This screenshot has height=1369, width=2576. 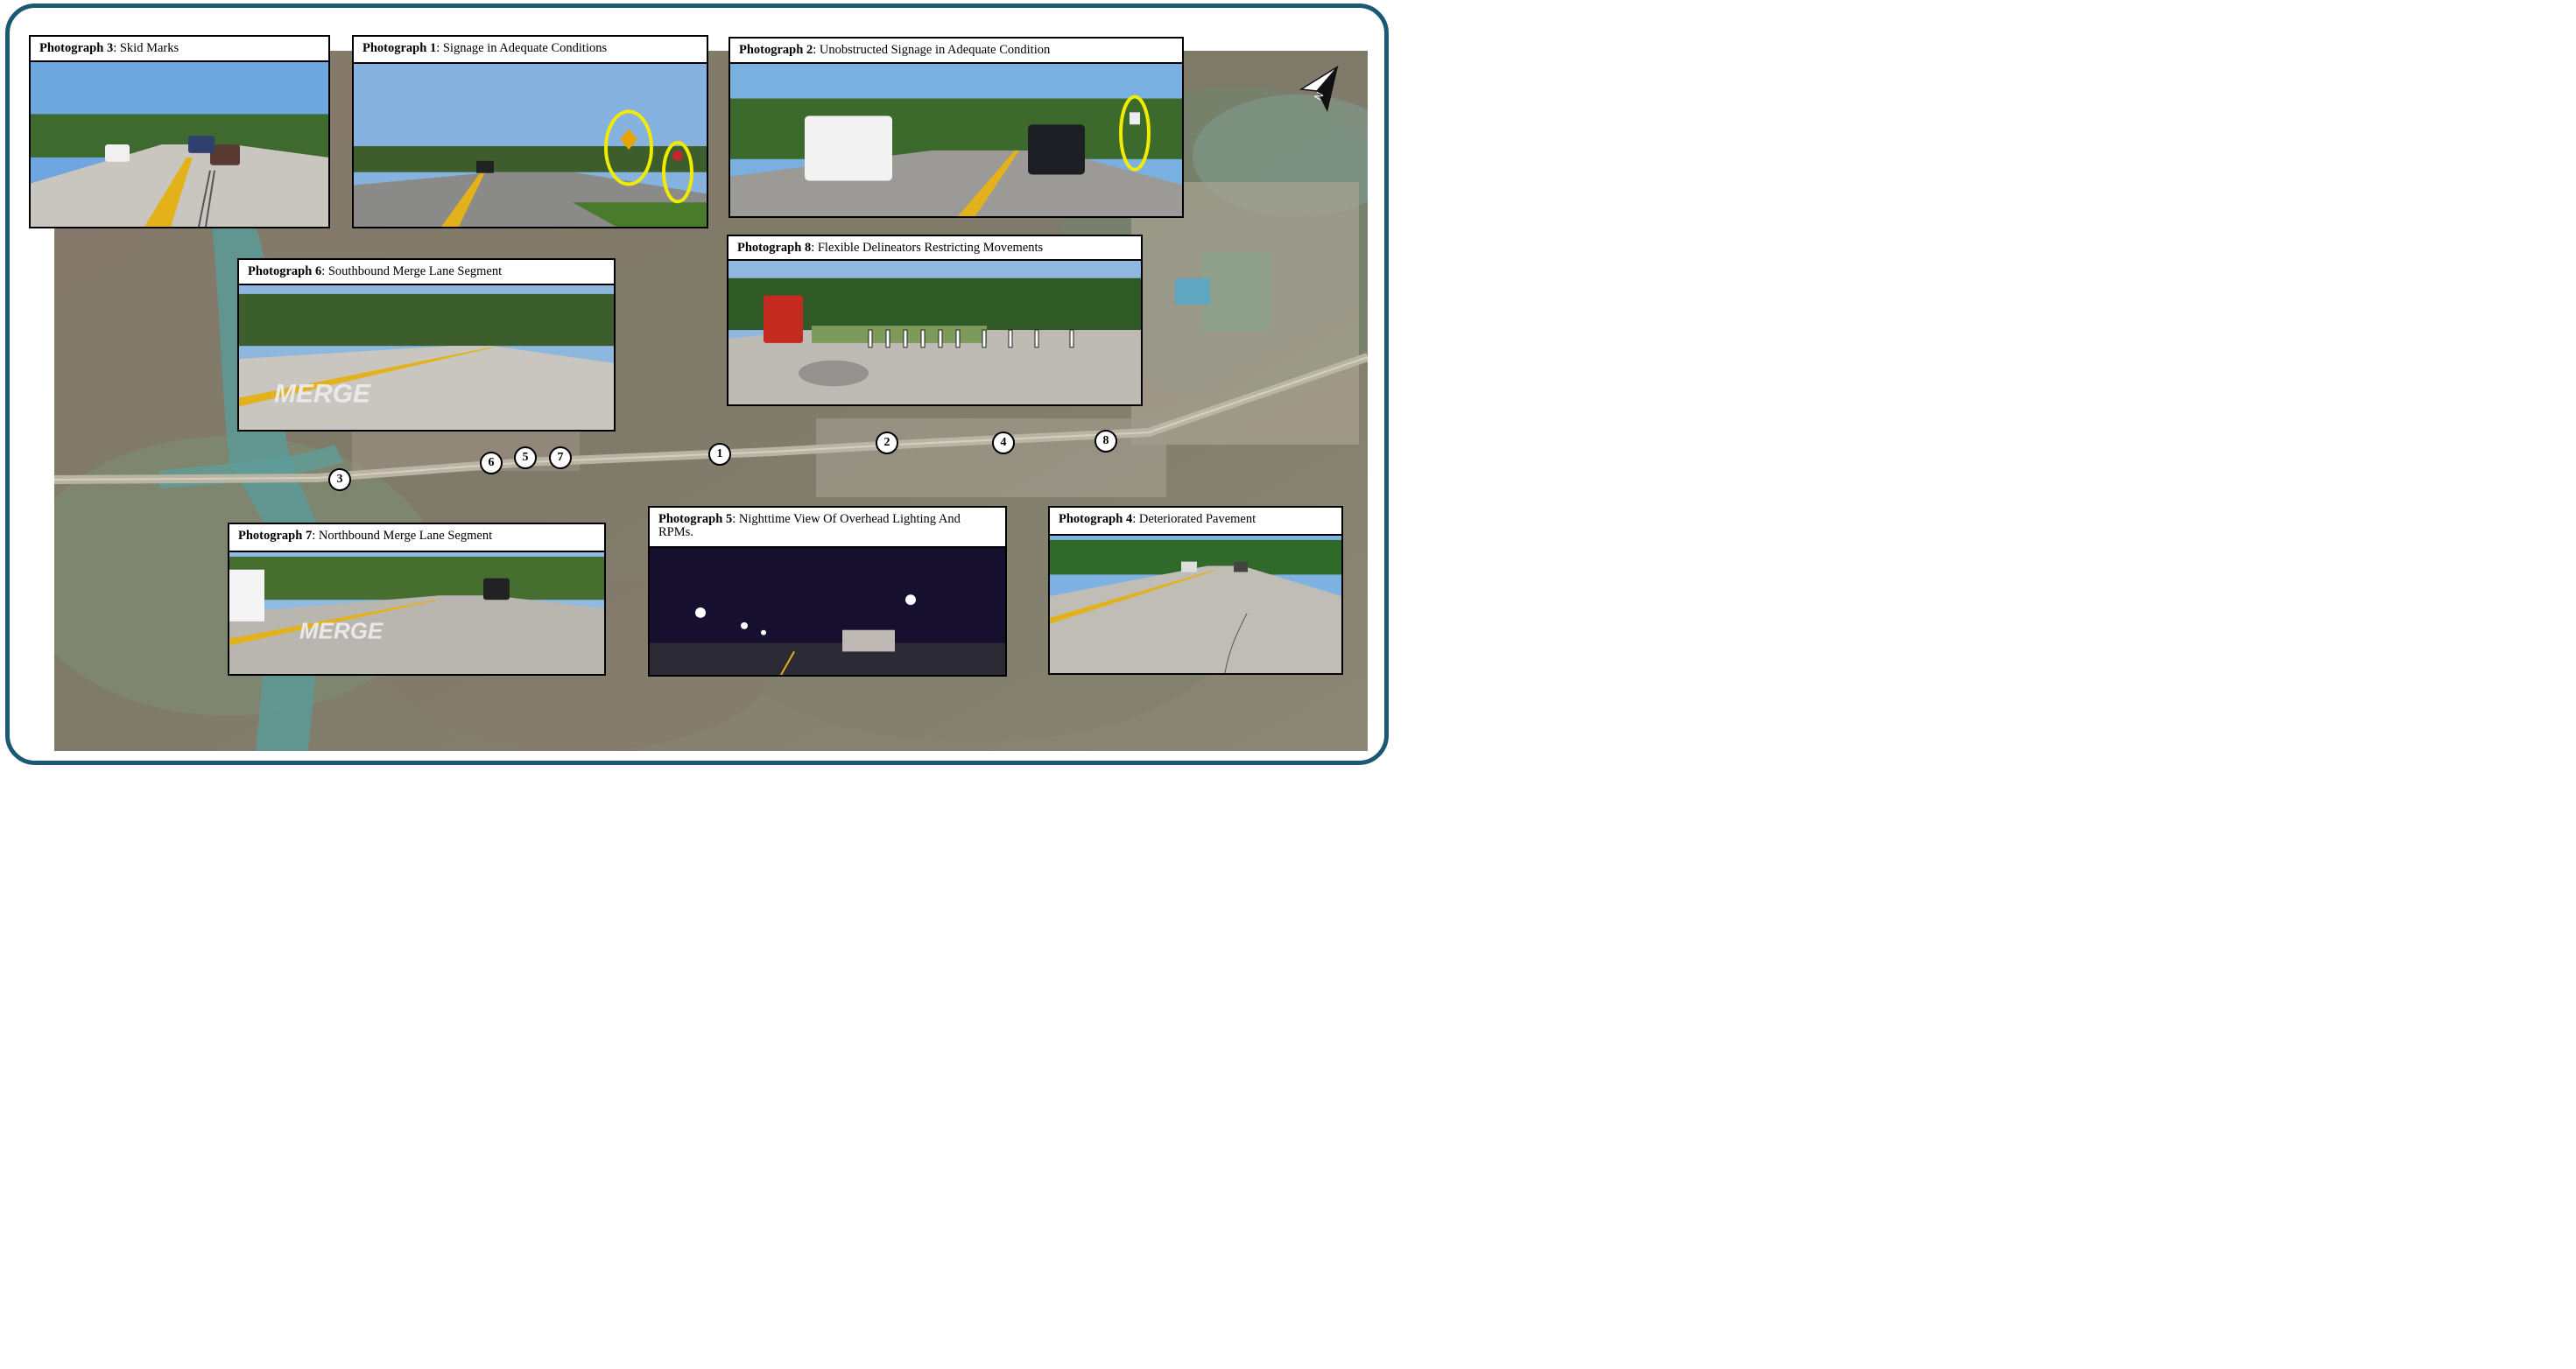 I want to click on photo-6-image: MERGE, so click(x=426, y=357).